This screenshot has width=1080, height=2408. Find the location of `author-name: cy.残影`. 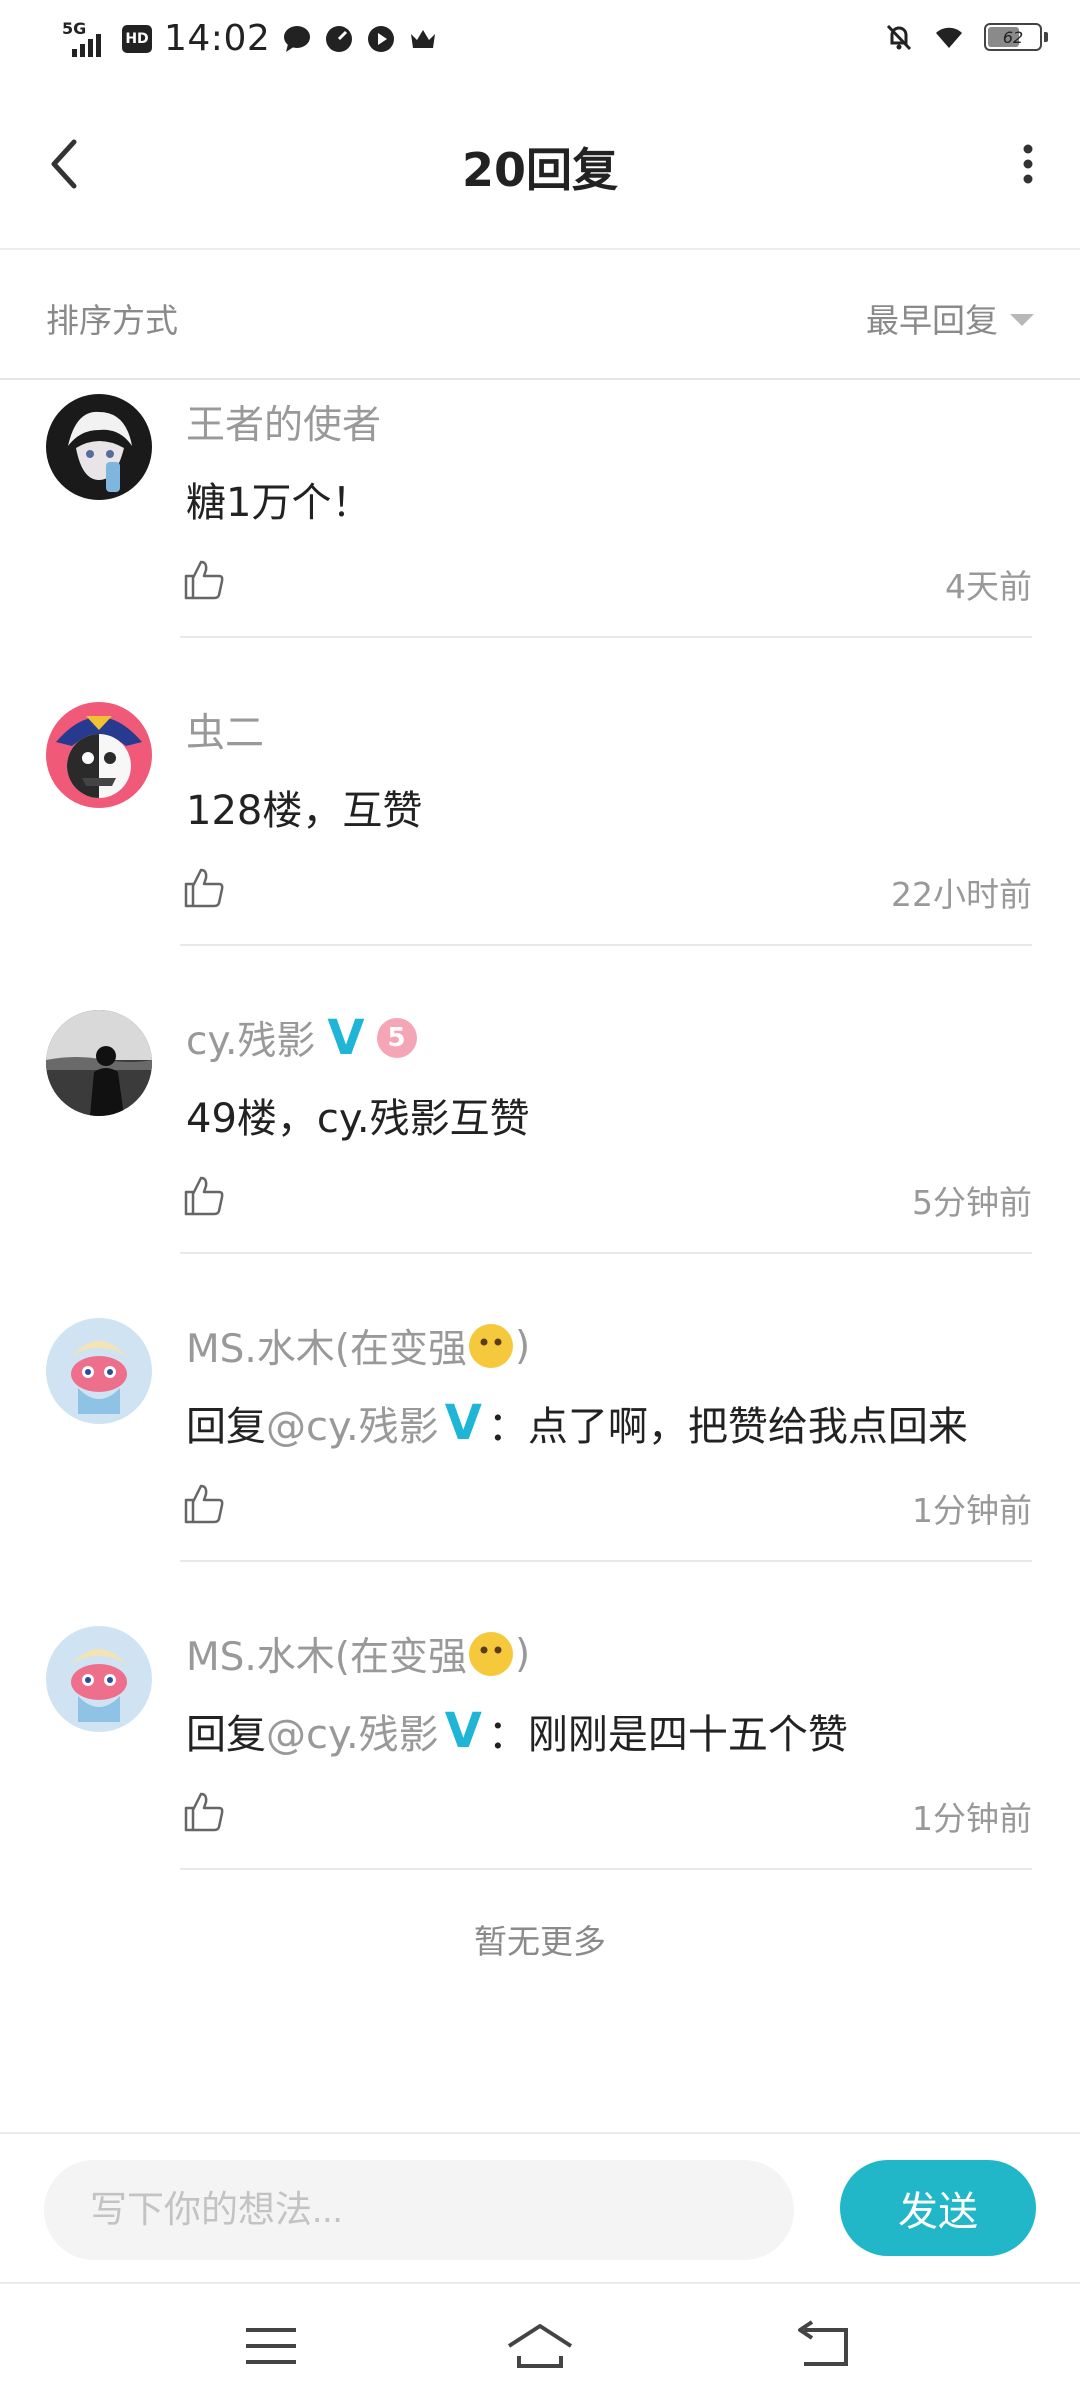

author-name: cy.残影 is located at coordinates (251, 1041).